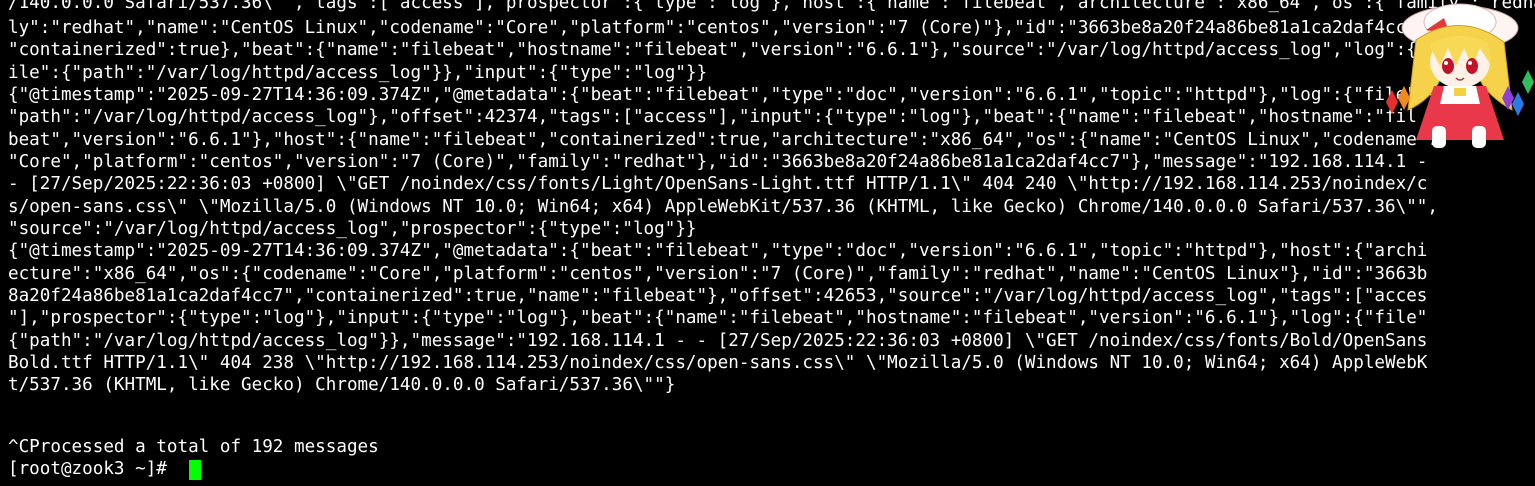 This screenshot has width=1535, height=486. Describe the element at coordinates (195, 470) in the screenshot. I see `terminal-cursor` at that location.